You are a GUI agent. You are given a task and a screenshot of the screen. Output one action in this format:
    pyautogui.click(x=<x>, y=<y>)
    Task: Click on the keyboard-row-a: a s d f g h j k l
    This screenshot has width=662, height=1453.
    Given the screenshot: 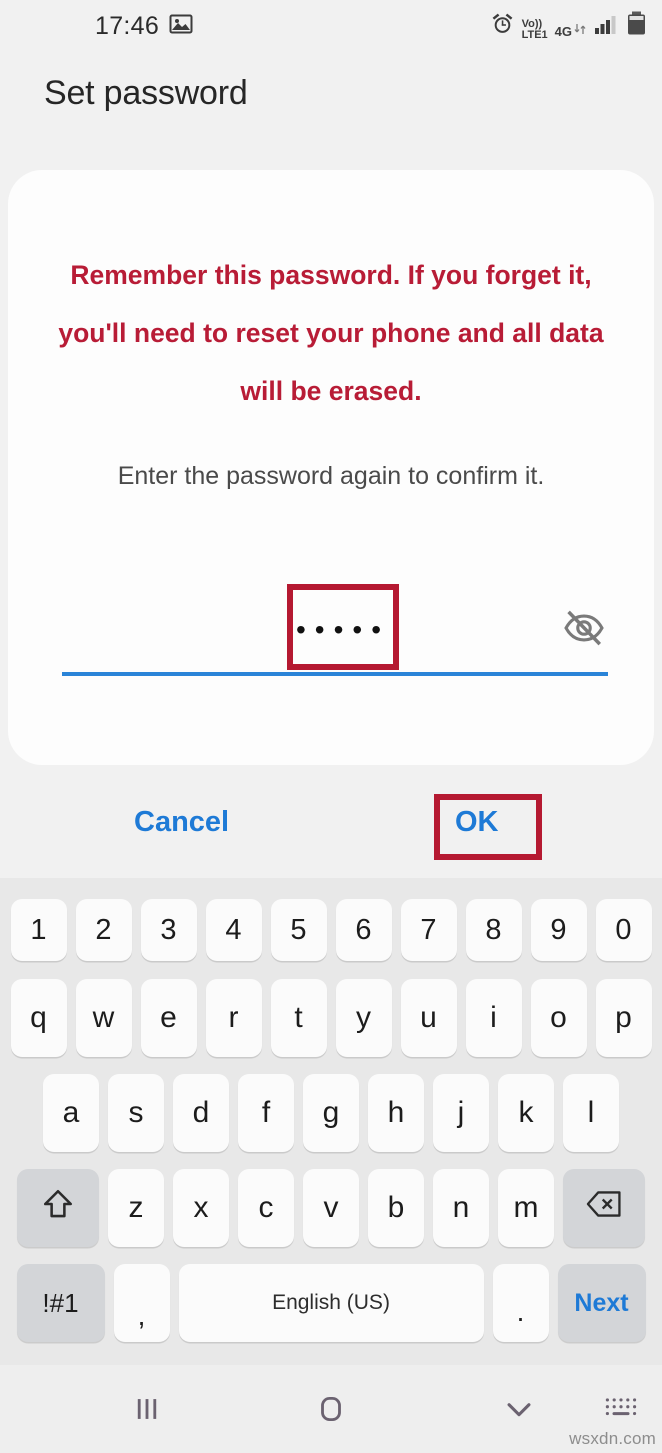 What is the action you would take?
    pyautogui.click(x=331, y=1113)
    